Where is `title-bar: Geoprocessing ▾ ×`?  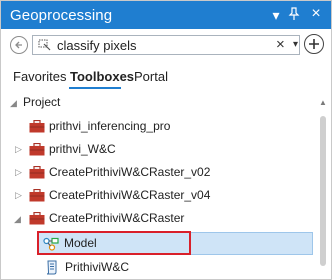
title-bar: Geoprocessing ▾ × is located at coordinates (166, 15).